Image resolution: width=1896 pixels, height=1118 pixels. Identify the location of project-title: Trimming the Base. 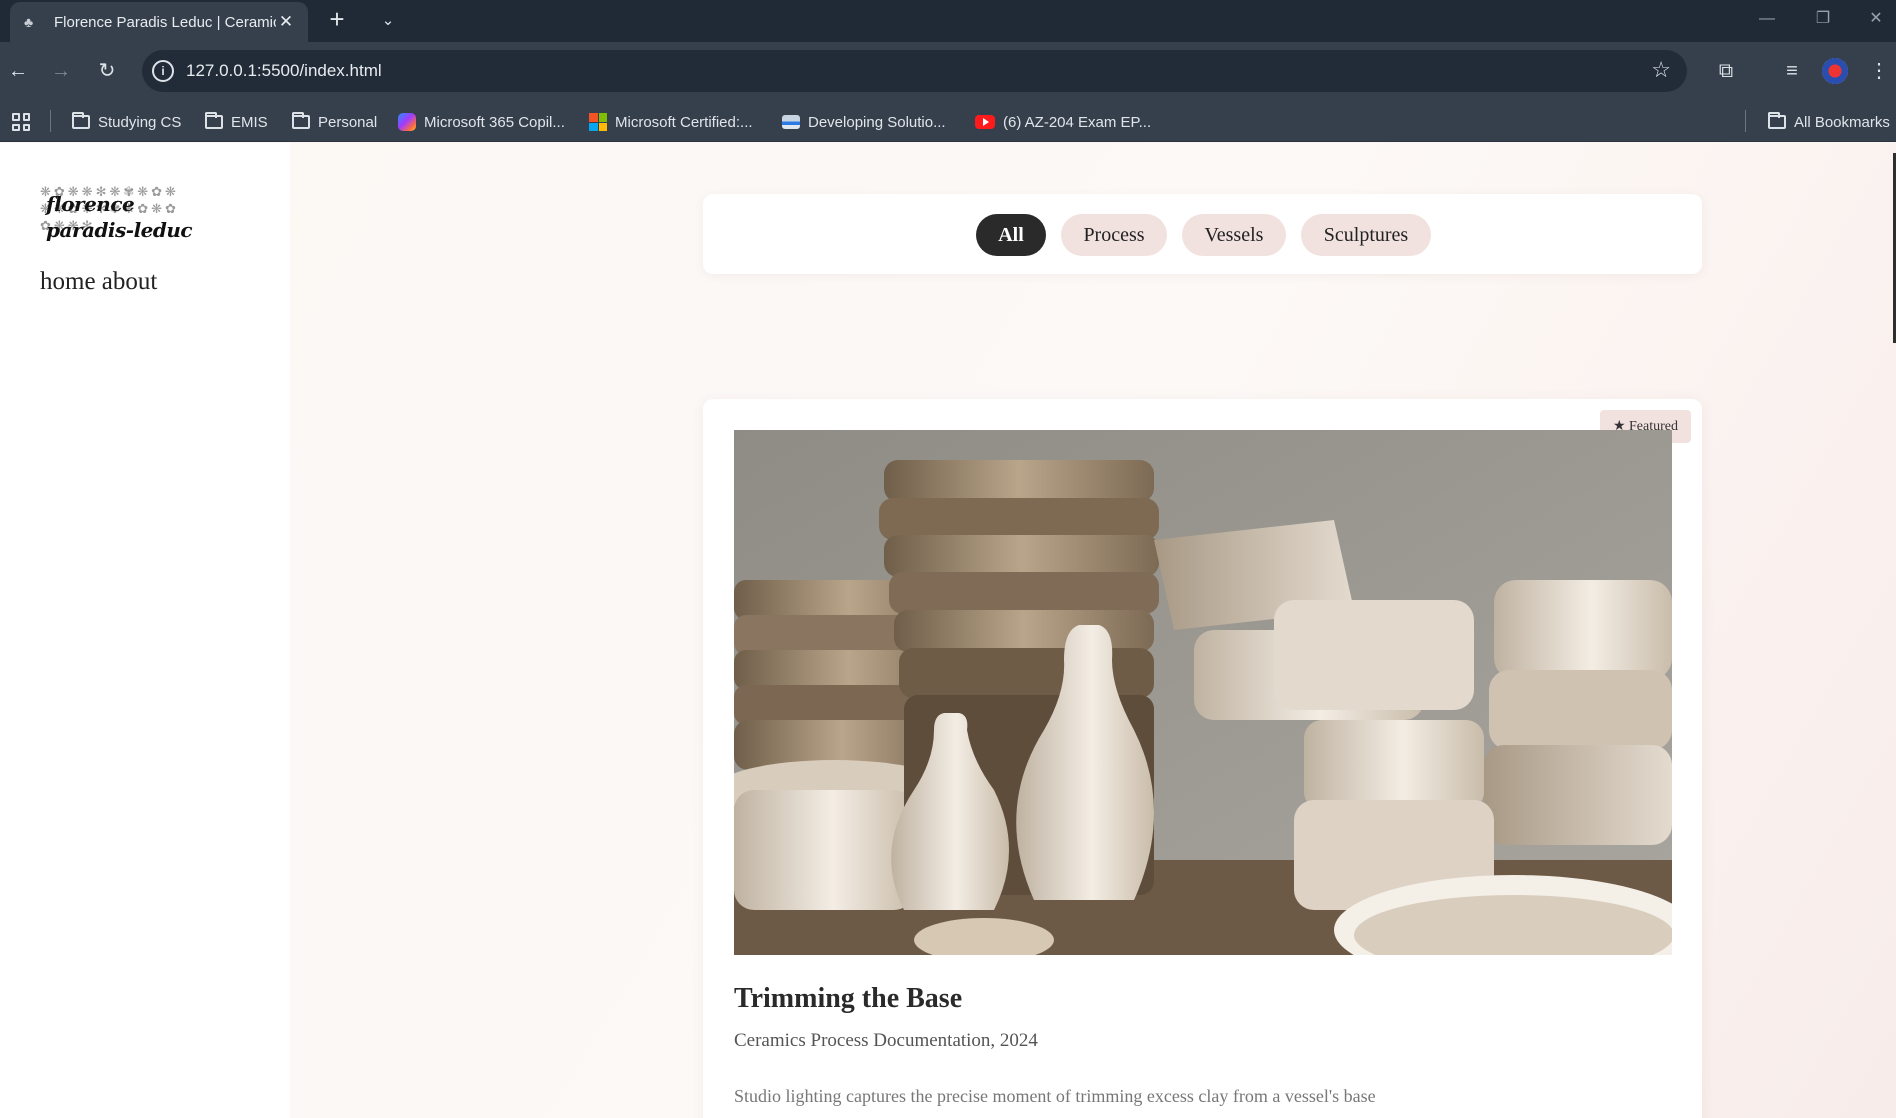
(848, 999).